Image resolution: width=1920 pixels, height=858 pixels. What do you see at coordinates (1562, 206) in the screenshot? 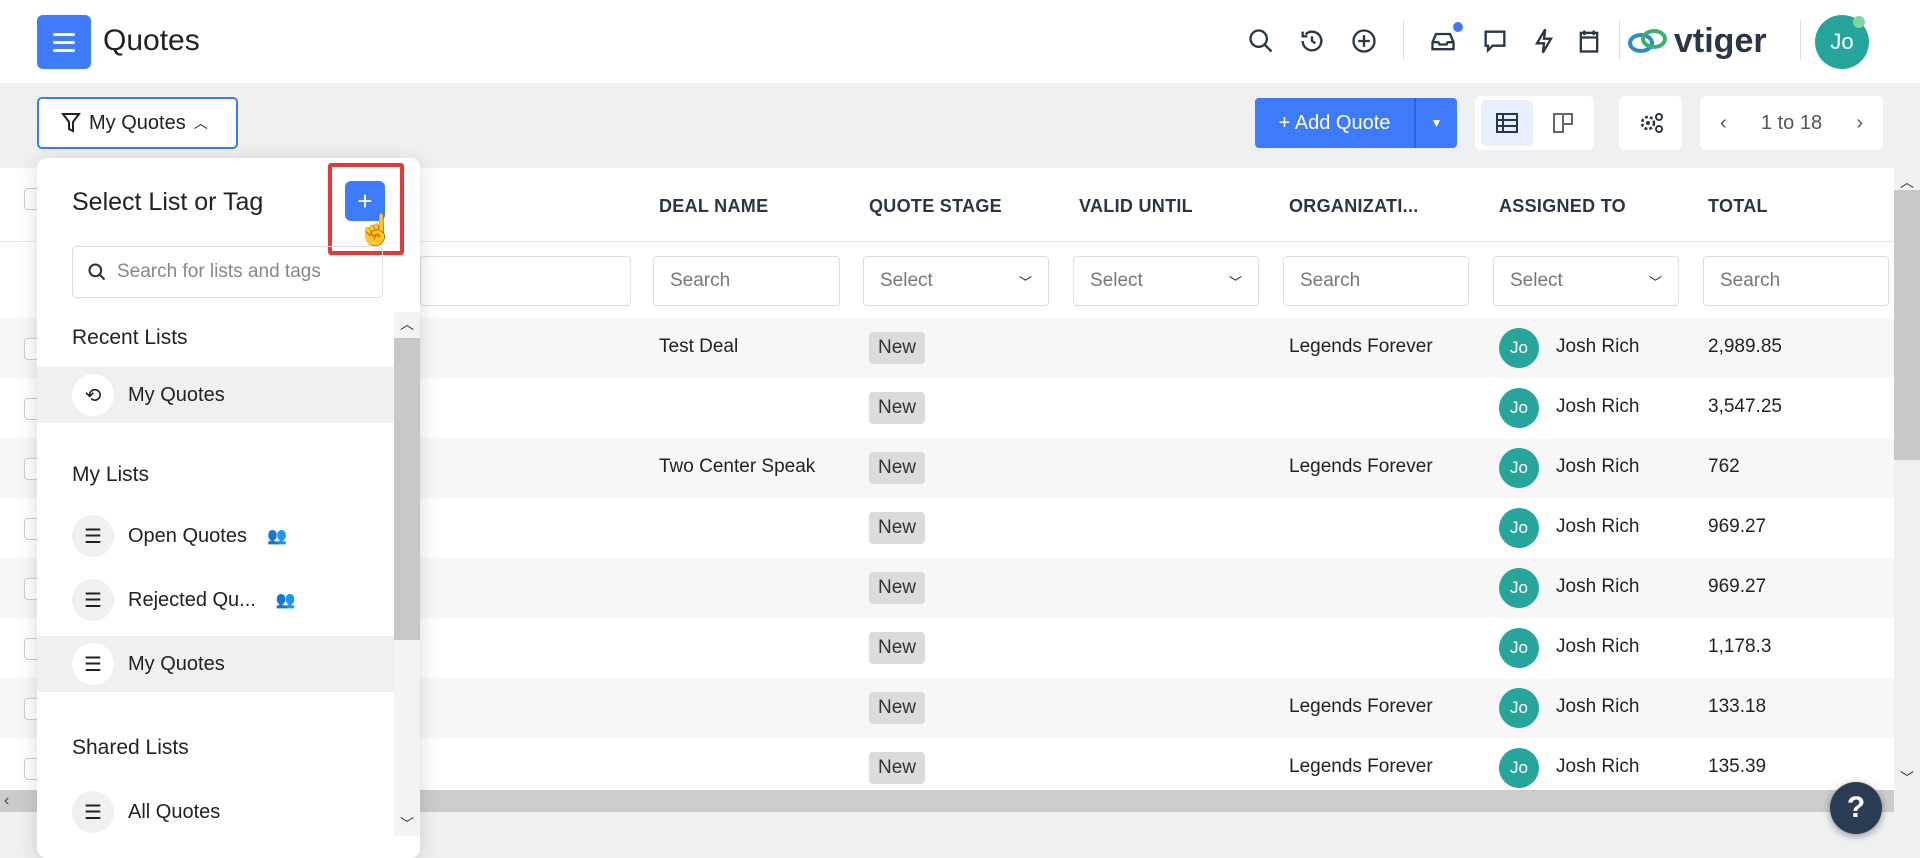
I see `column-header: ASSIGNED TO` at bounding box center [1562, 206].